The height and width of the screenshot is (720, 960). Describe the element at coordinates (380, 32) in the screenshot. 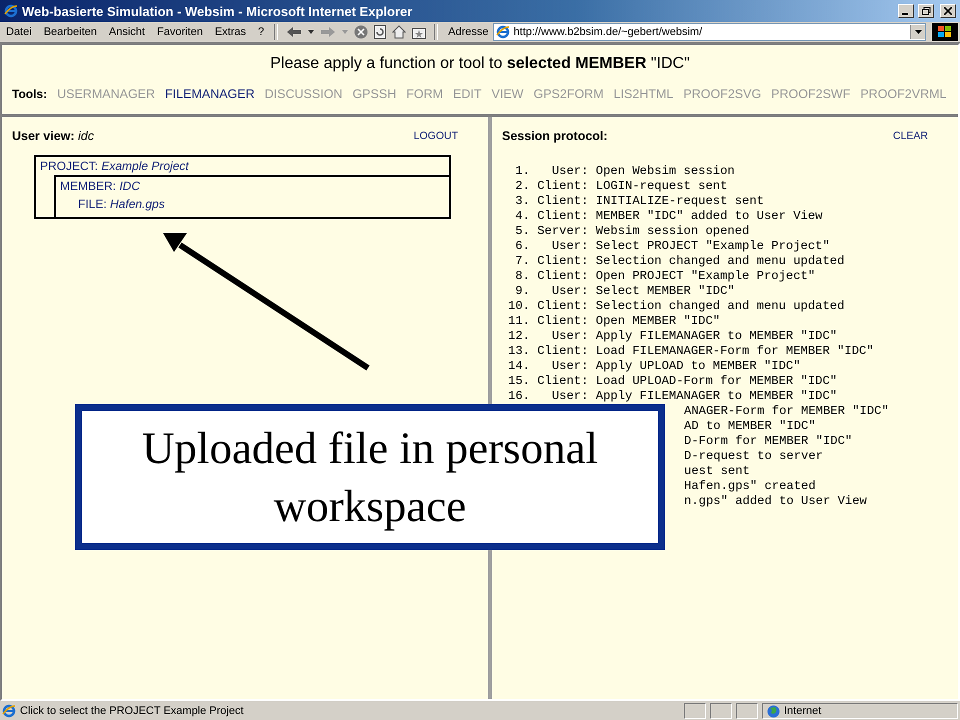

I see `refresh-icon` at that location.